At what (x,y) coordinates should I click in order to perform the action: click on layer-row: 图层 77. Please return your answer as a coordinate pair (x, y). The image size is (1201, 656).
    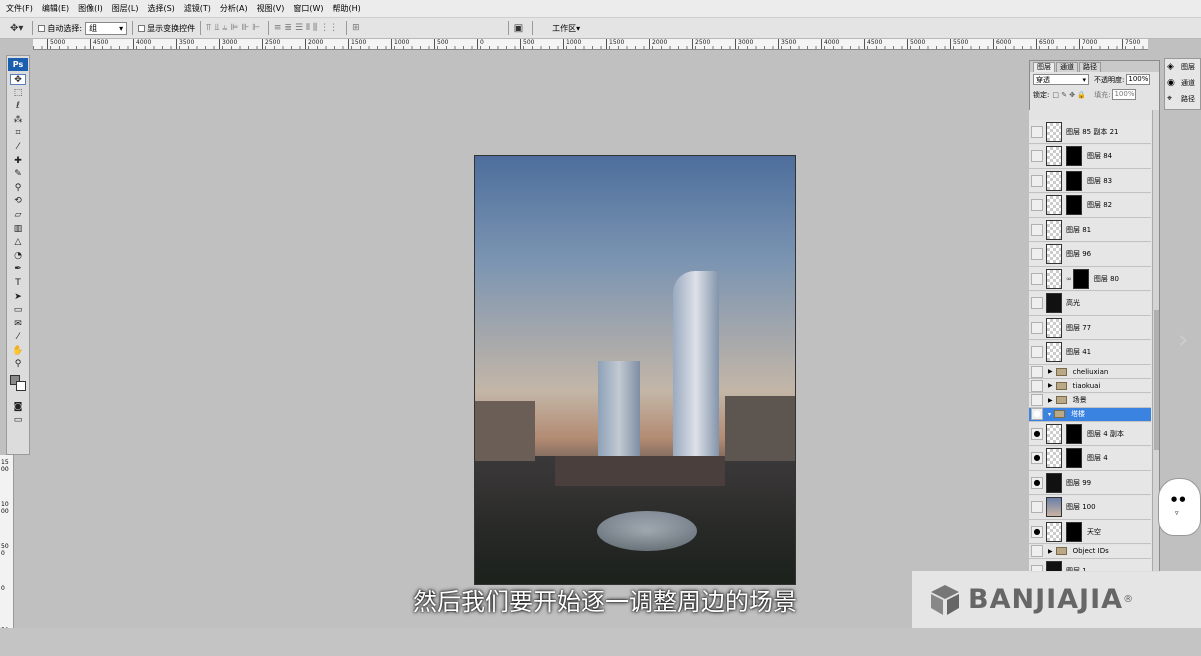
    Looking at the image, I should click on (1090, 328).